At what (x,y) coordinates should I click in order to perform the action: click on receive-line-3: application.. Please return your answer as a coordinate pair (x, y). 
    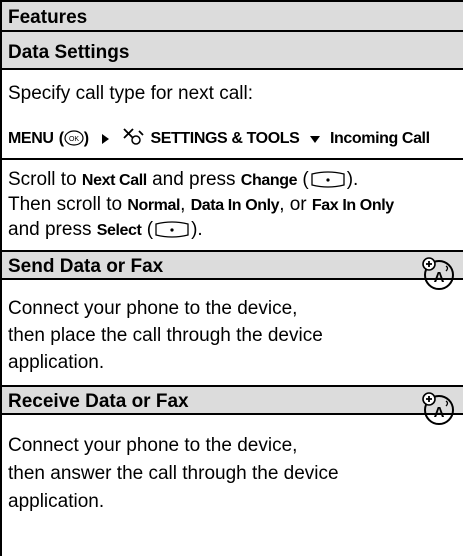
    Looking at the image, I should click on (56, 501).